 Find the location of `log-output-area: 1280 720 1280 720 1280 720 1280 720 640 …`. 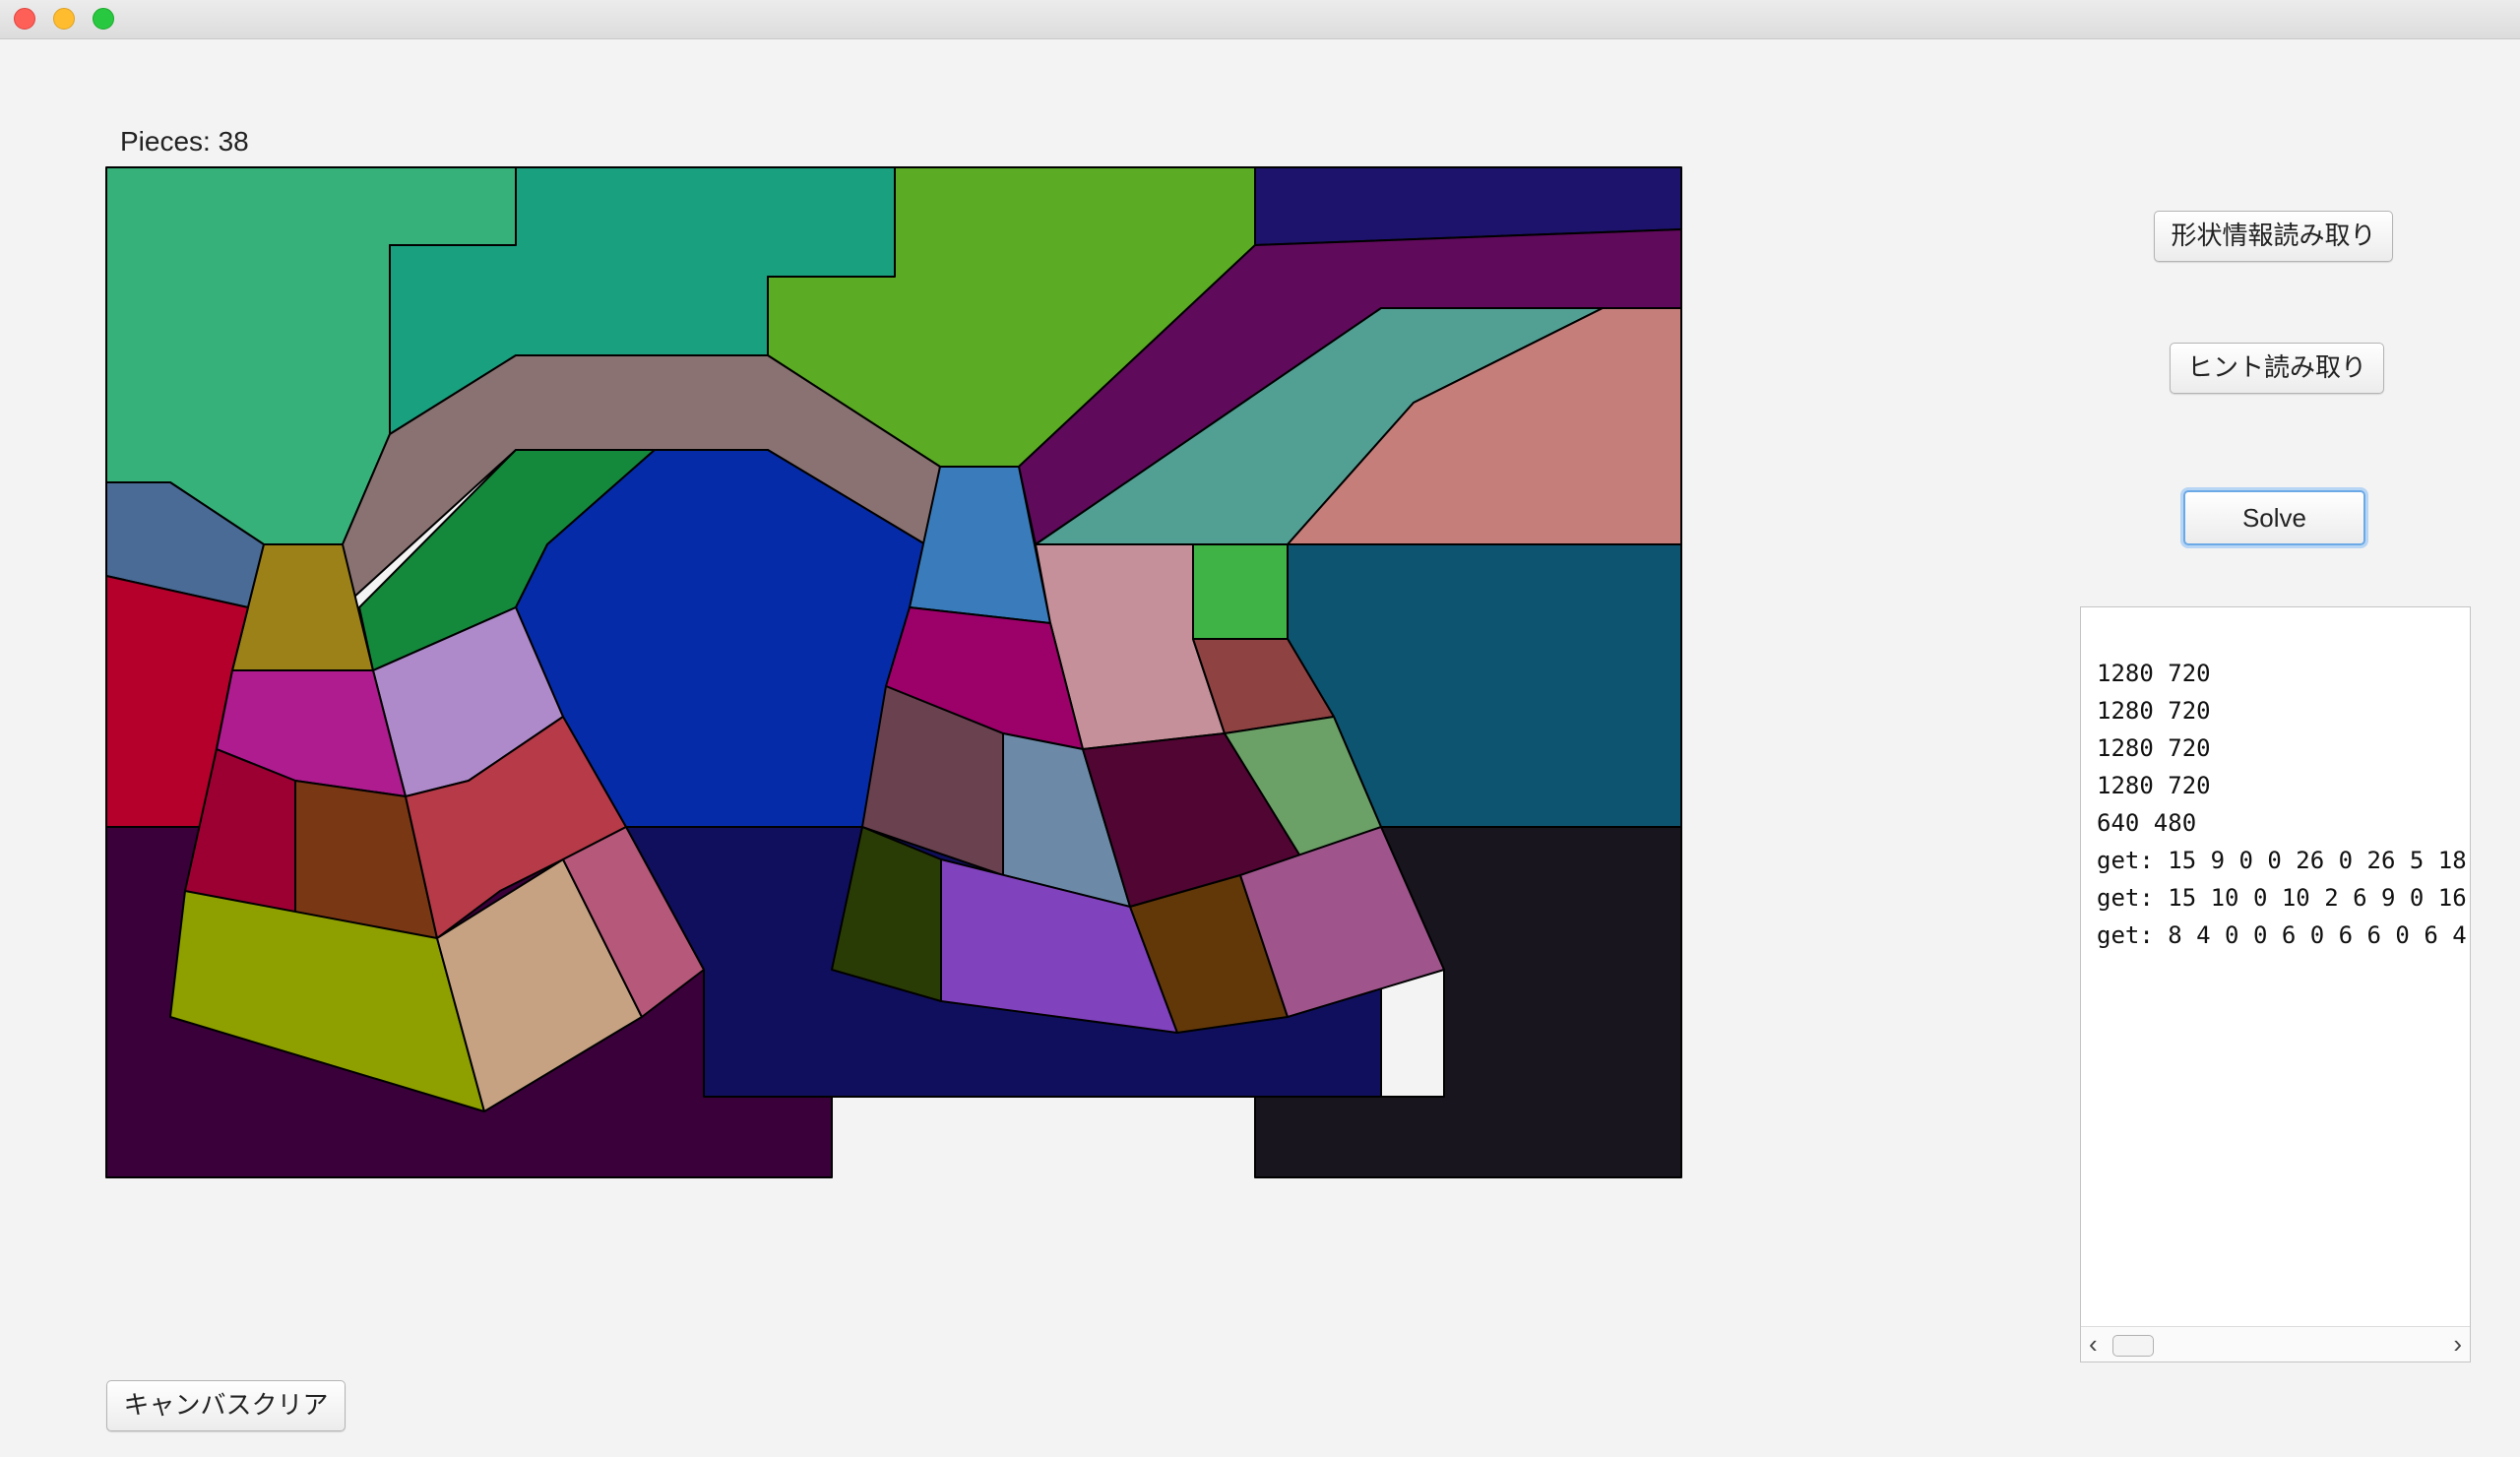

log-output-area: 1280 720 1280 720 1280 720 1280 720 640 … is located at coordinates (2275, 984).